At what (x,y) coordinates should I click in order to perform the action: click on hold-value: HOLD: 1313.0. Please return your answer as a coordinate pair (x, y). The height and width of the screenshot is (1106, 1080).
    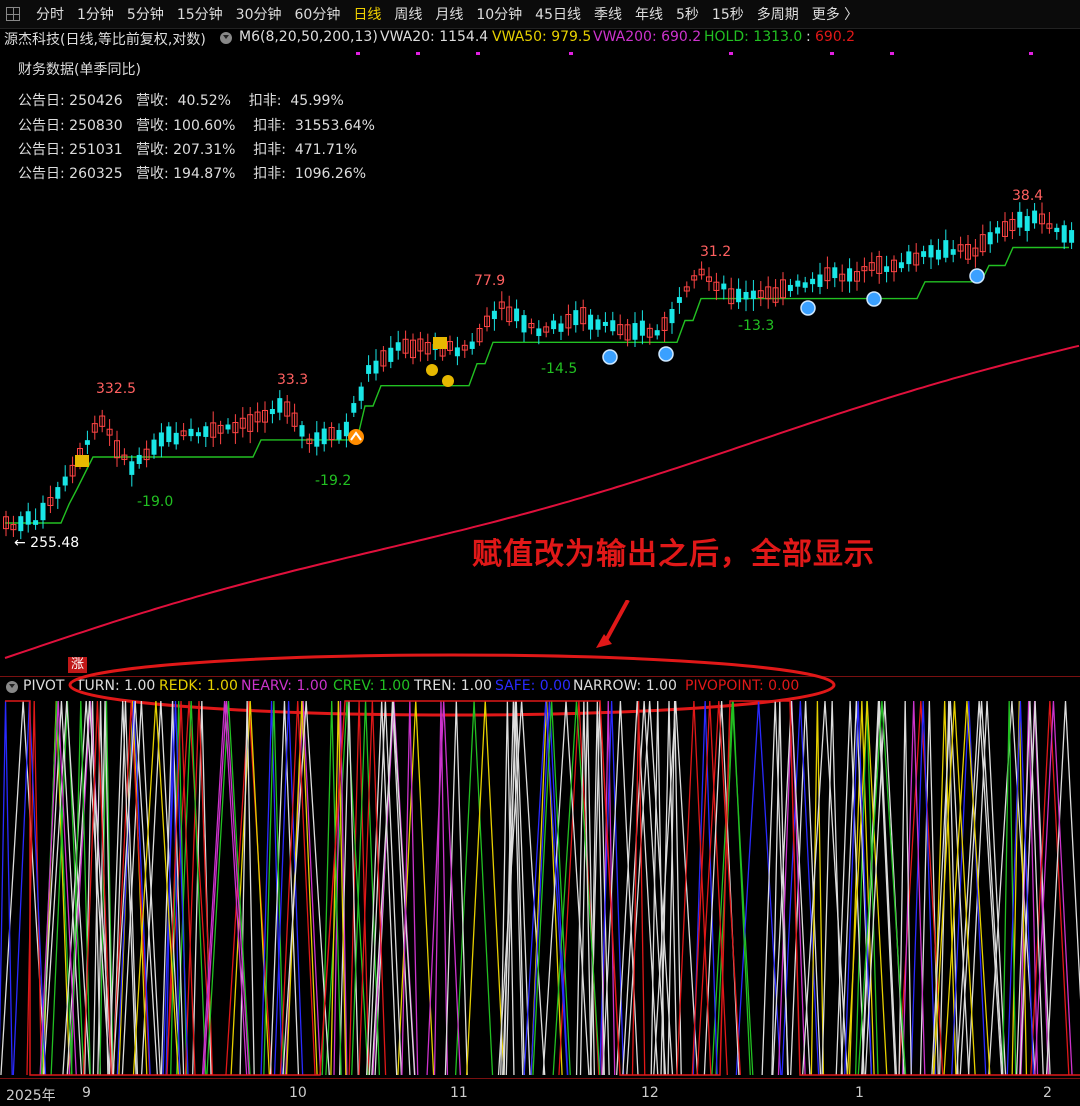
    Looking at the image, I should click on (753, 37).